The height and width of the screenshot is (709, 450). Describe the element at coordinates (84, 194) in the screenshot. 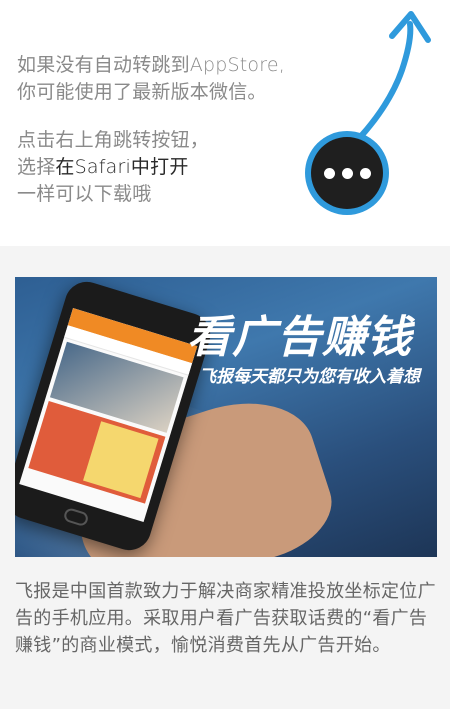

I see `guide-line-5: 一样可以下载哦` at that location.